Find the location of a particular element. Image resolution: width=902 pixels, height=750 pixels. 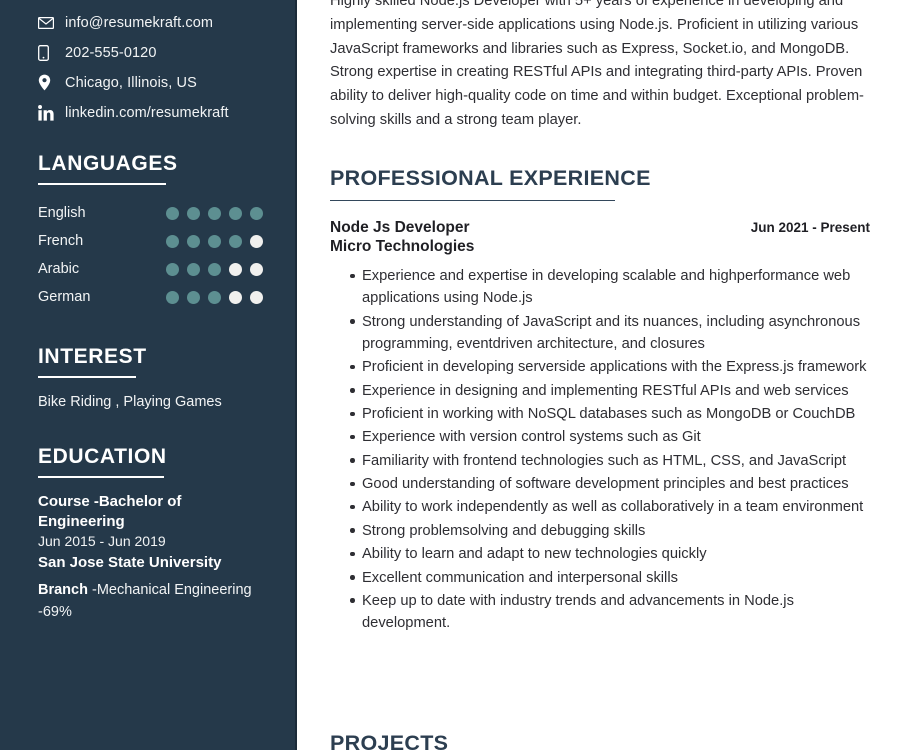

contact-linkedin-text: linkedin.com/resumekraft is located at coordinates (147, 112).